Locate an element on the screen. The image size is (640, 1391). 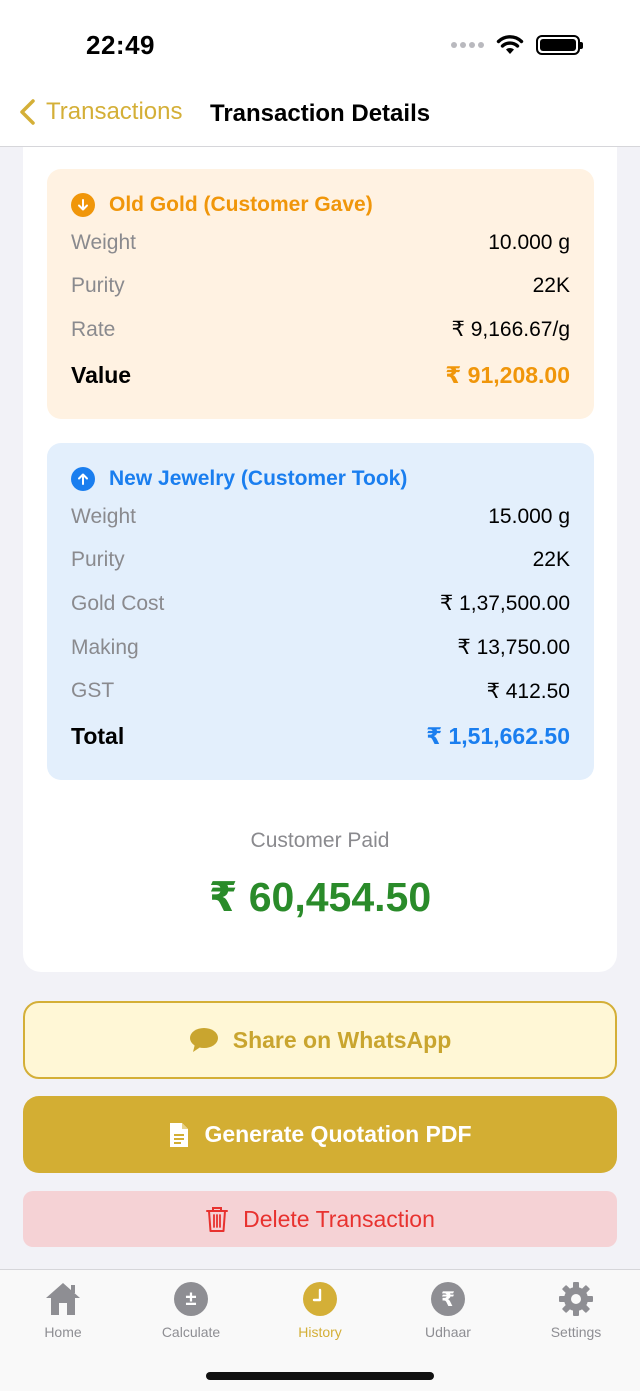
trash-icon is located at coordinates (217, 1219).